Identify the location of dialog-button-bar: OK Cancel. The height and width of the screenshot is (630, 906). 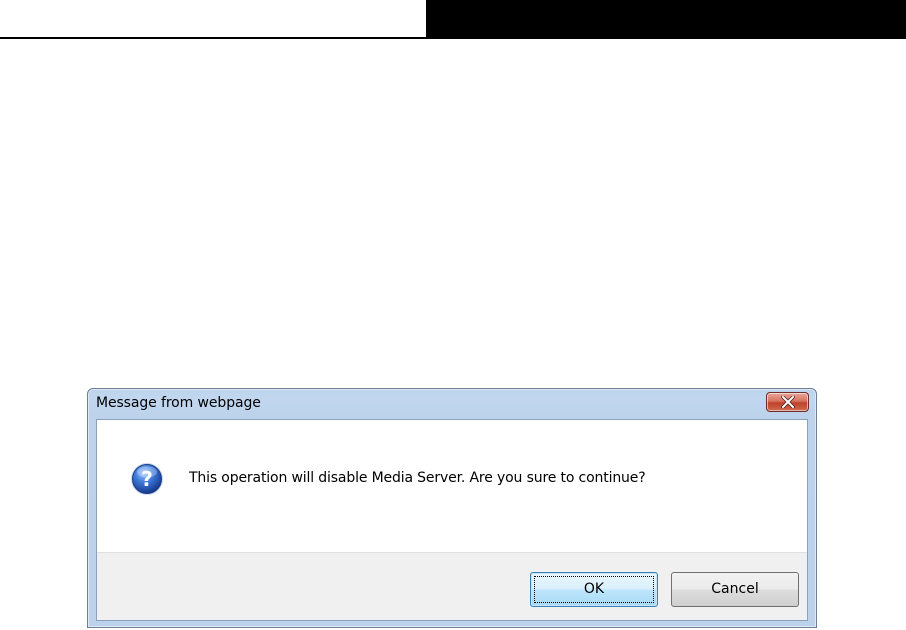
(452, 586).